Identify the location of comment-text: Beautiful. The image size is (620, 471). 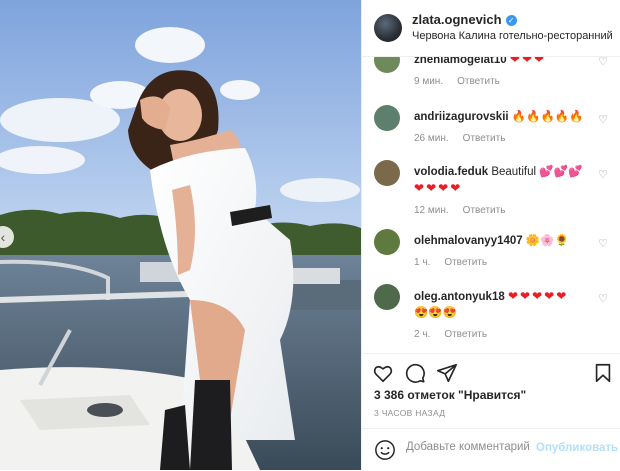
(514, 172).